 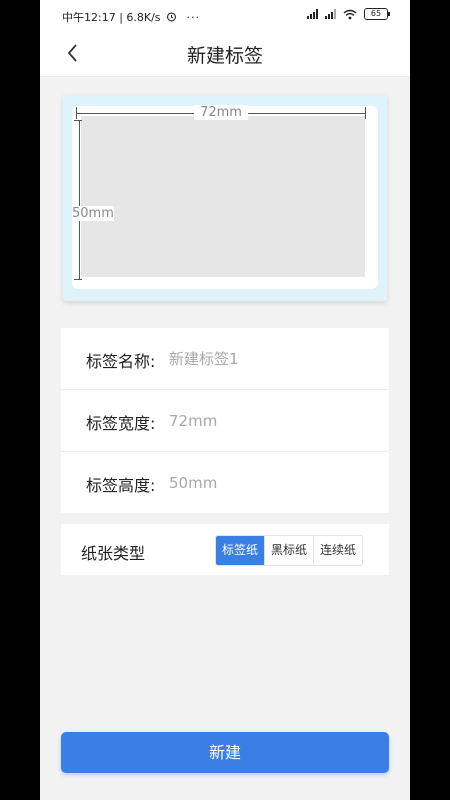 I want to click on height-dimension-label: 50mm, so click(x=93, y=213).